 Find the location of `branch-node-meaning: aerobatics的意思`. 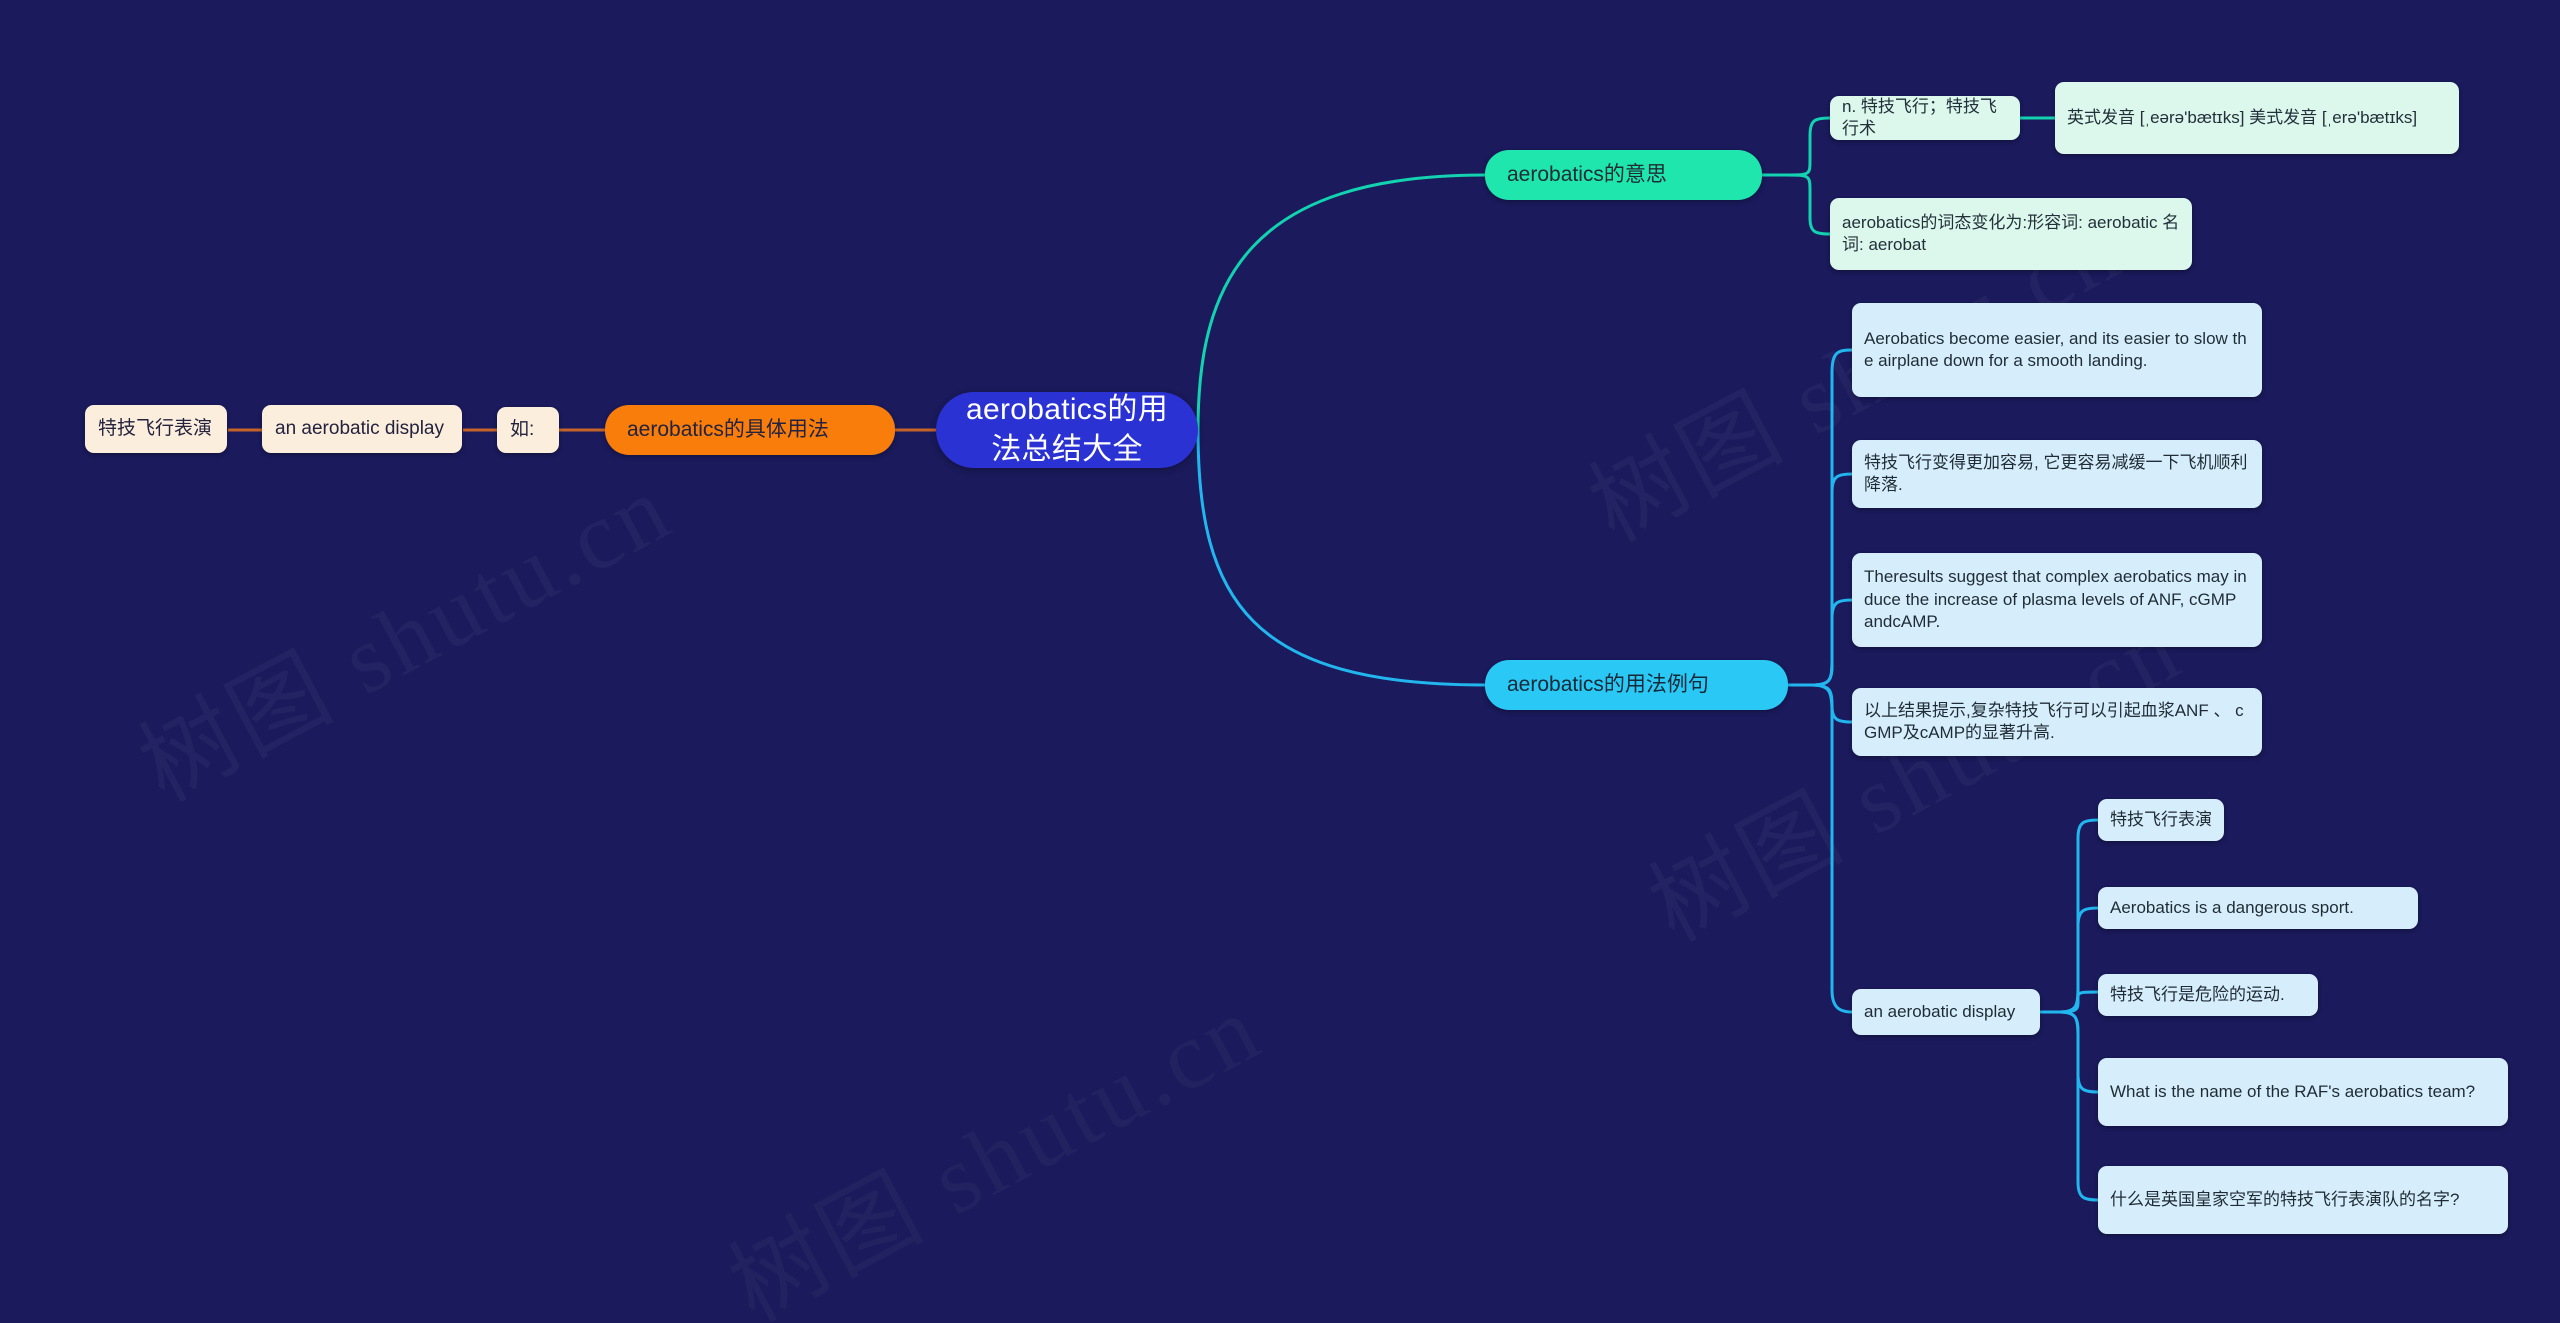

branch-node-meaning: aerobatics的意思 is located at coordinates (1623, 175).